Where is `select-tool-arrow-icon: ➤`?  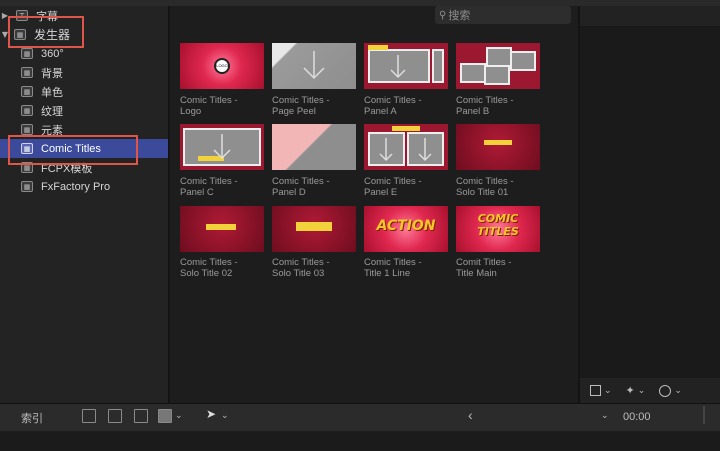
select-tool-arrow-icon: ➤ is located at coordinates (211, 414).